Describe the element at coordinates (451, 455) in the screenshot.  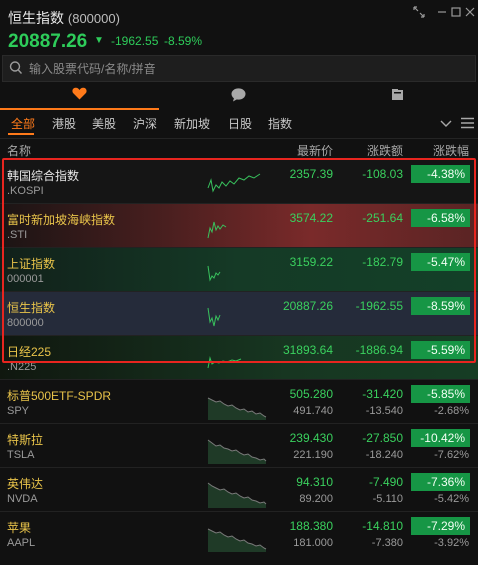
I see `after-hours-change-pct: -7.62%` at that location.